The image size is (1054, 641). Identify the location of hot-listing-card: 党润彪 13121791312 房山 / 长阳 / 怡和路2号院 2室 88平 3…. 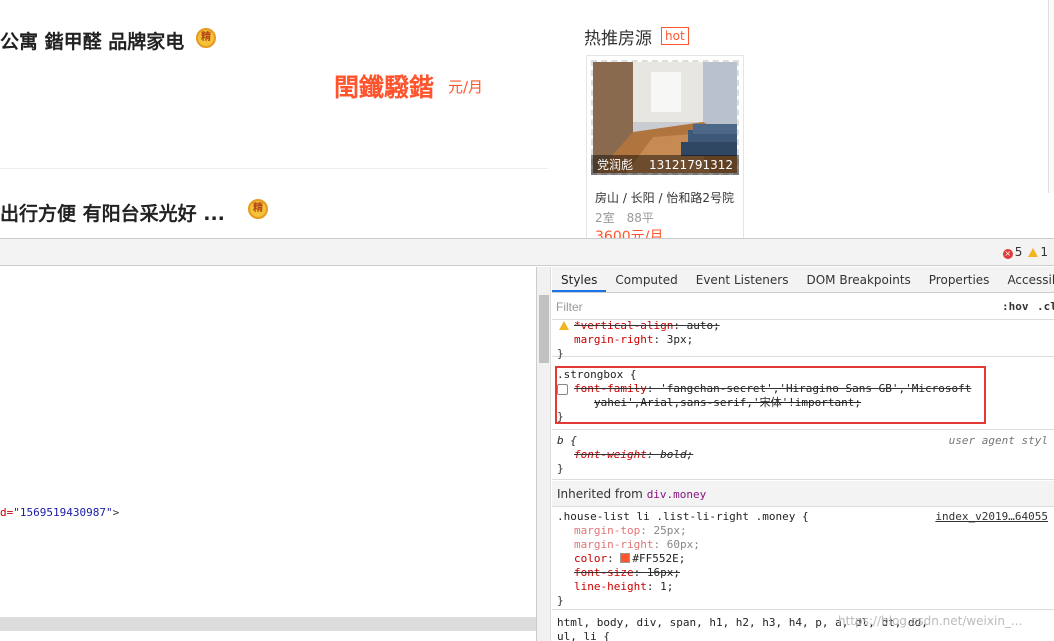
(665, 146).